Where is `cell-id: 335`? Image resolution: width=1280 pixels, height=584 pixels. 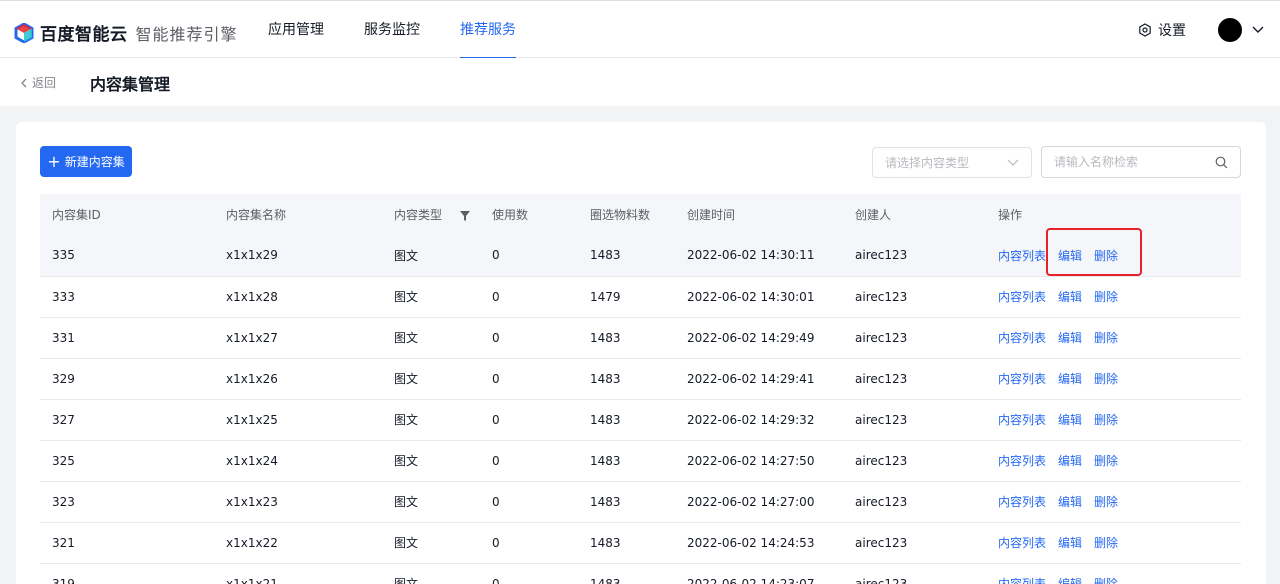
cell-id: 335 is located at coordinates (127, 256).